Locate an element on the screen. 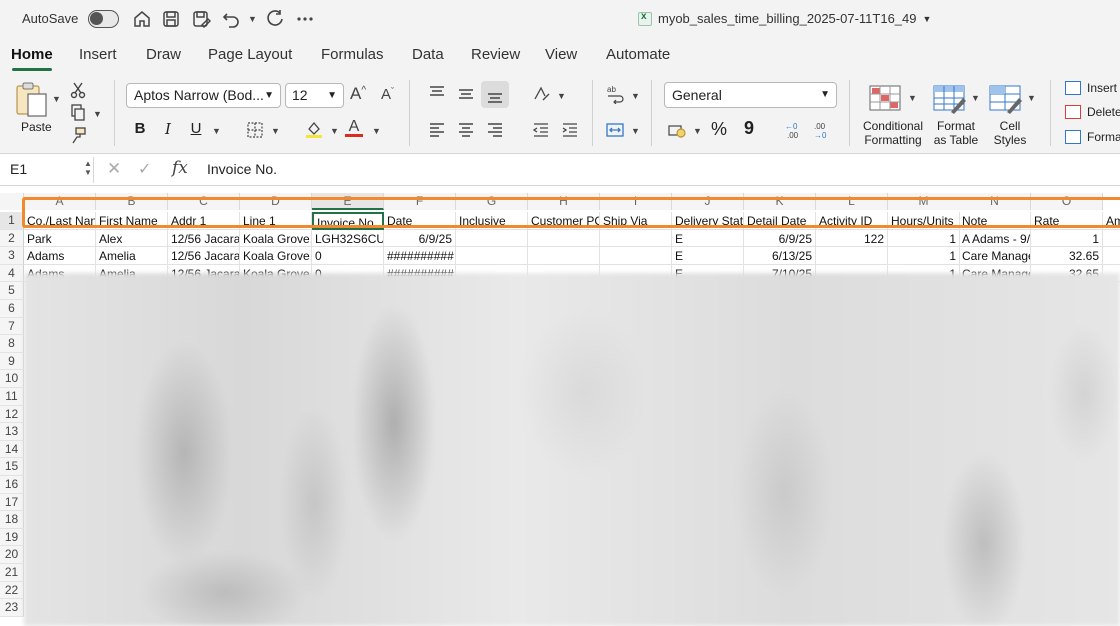 The width and height of the screenshot is (1120, 626). row-header-13: 13 is located at coordinates (12, 432).